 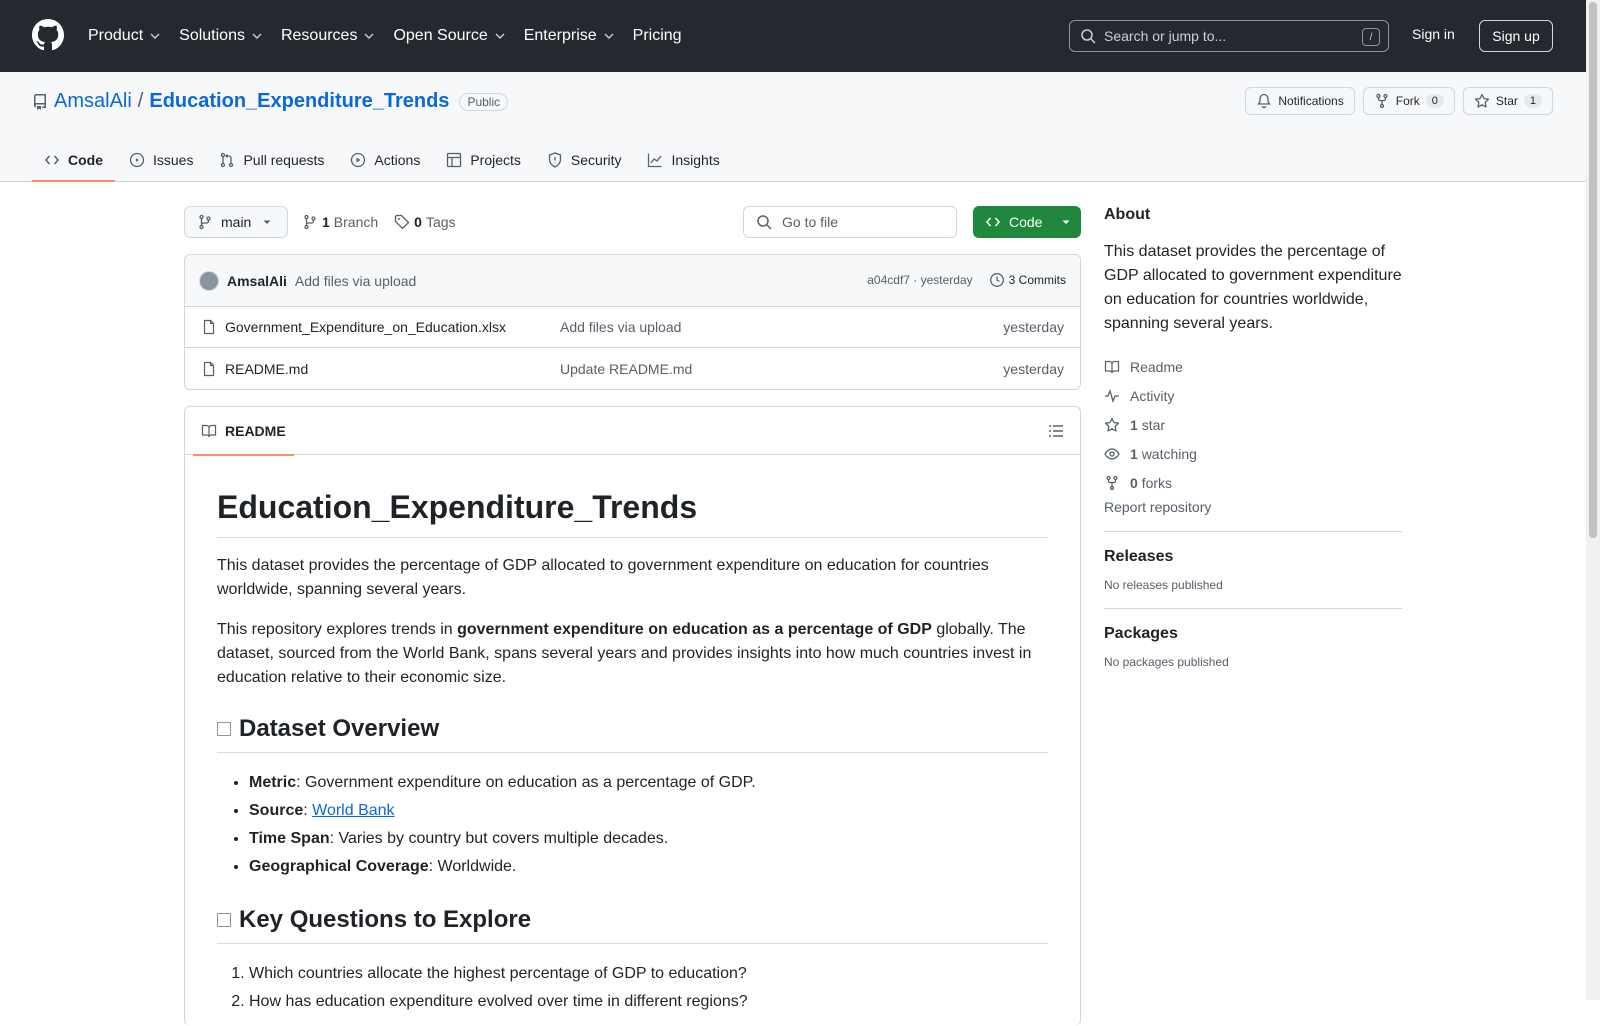 I want to click on commit-author: AmsalAli, so click(x=257, y=281).